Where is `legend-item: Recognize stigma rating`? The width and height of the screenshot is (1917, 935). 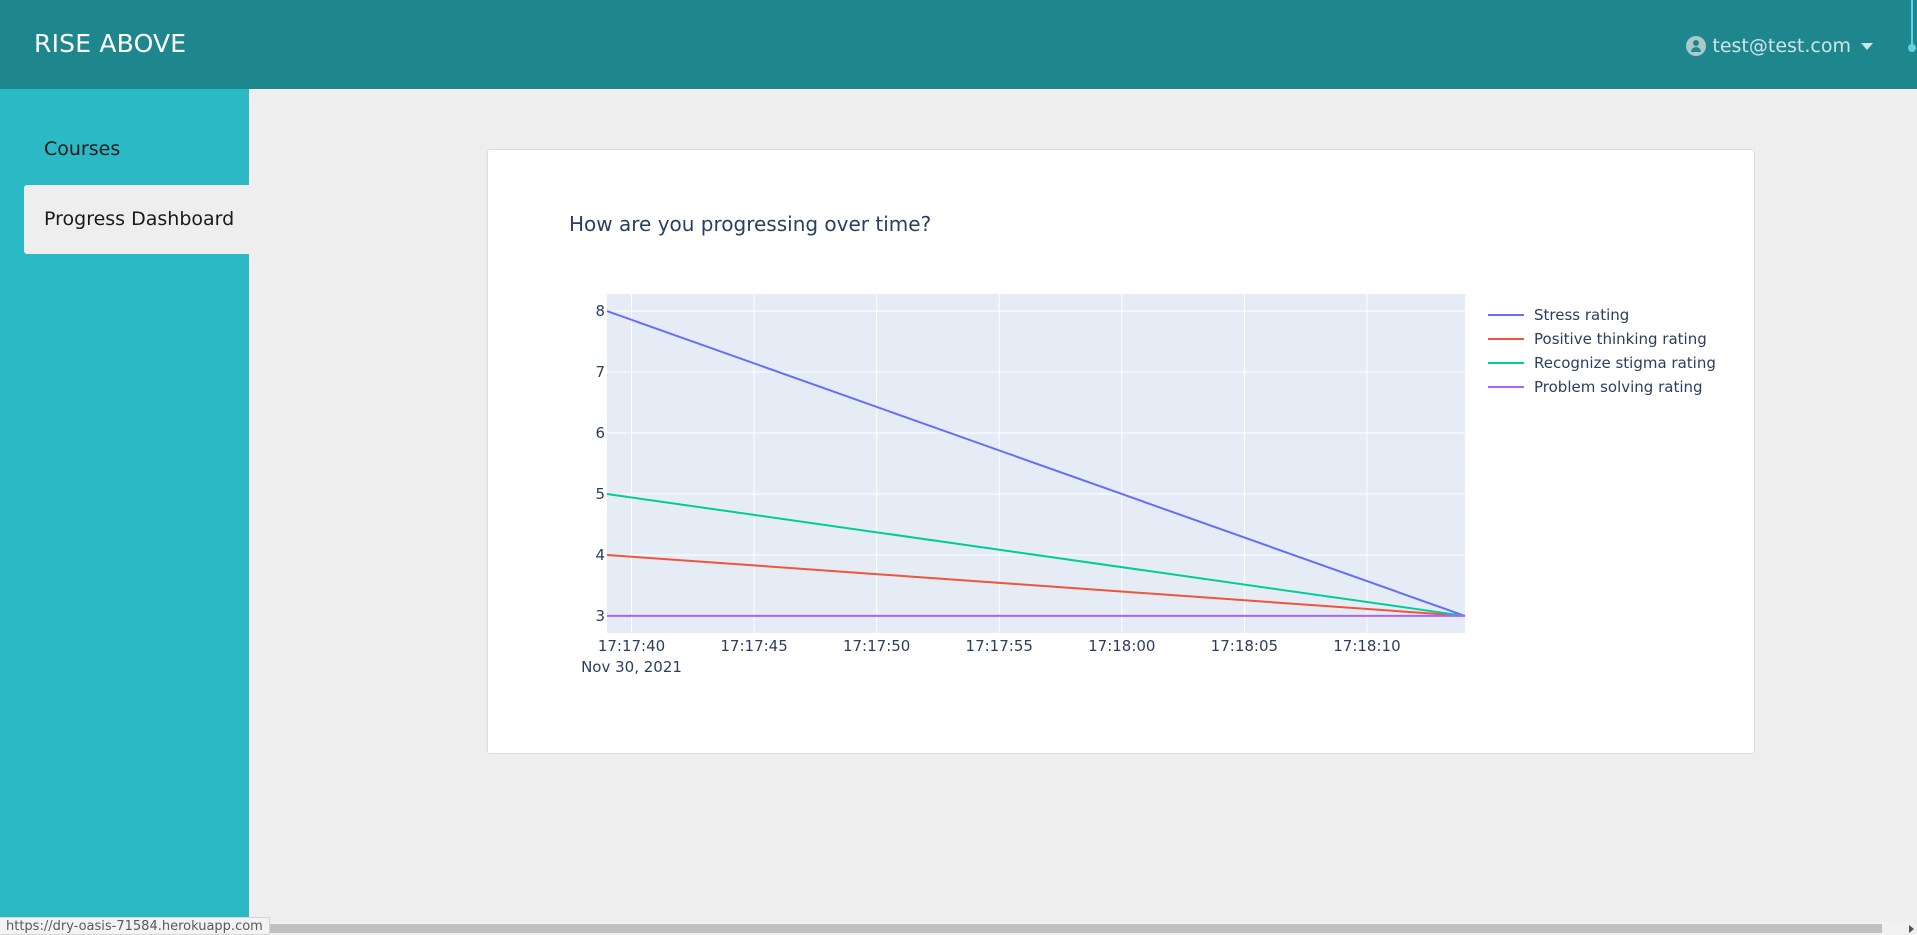 legend-item: Recognize stigma rating is located at coordinates (1602, 363).